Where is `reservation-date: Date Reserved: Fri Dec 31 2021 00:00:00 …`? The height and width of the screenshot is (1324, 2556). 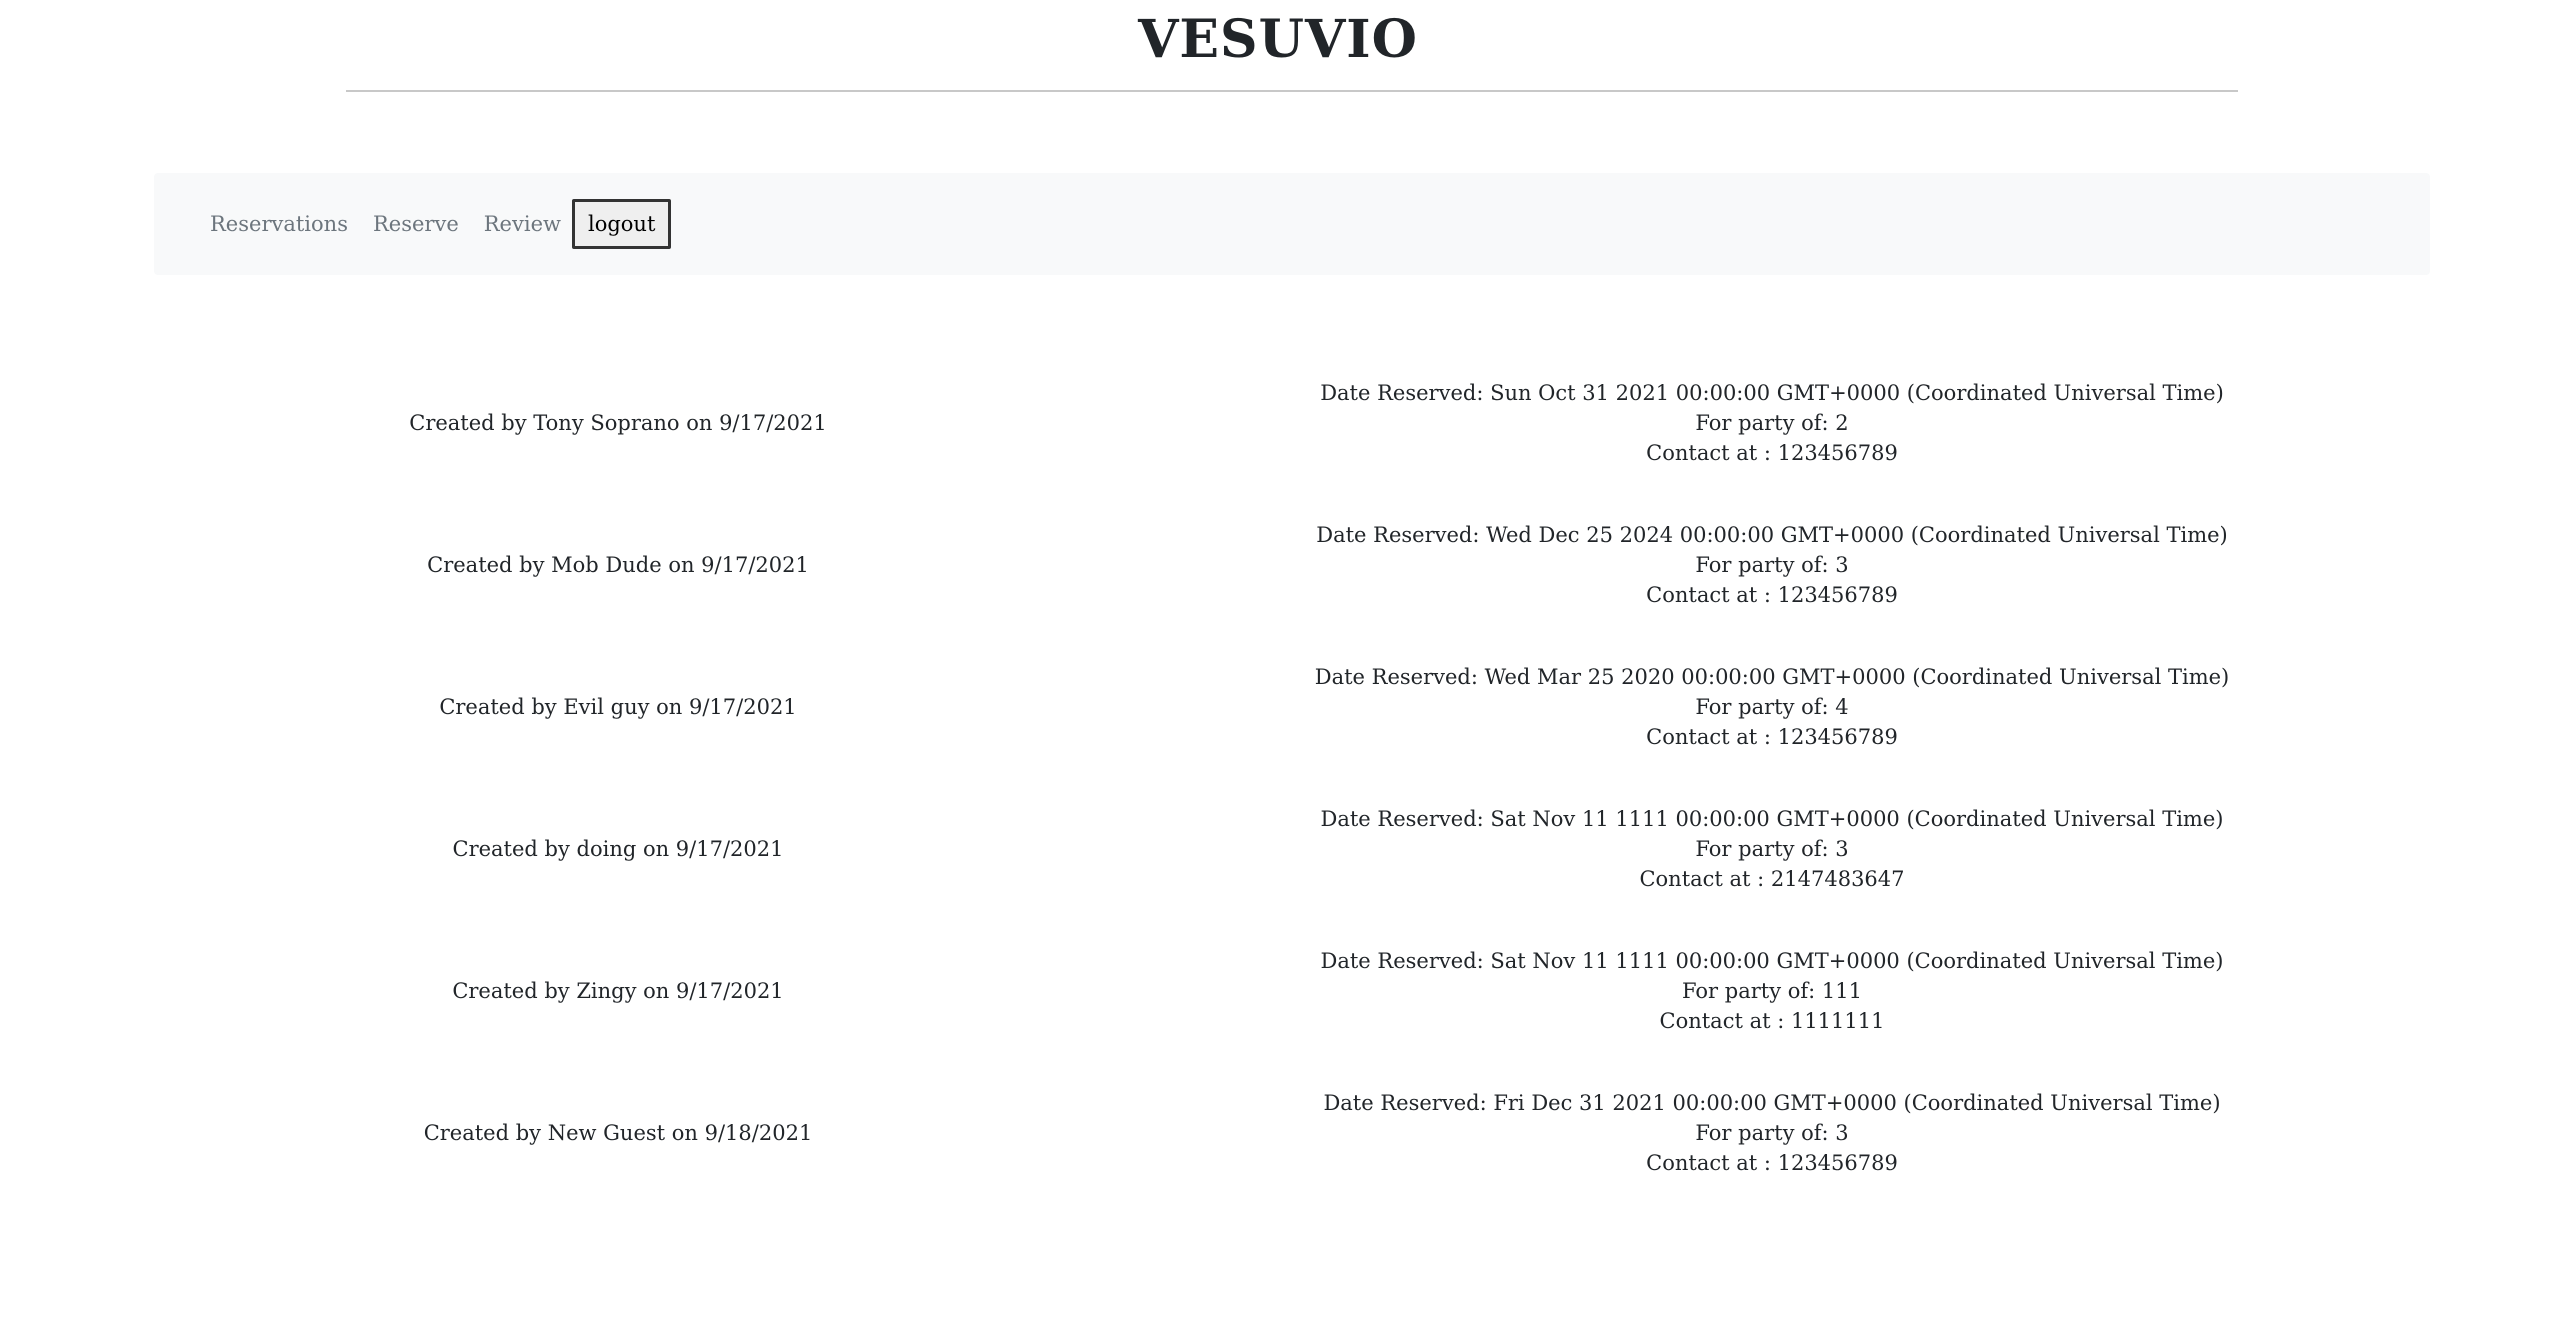
reservation-date: Date Reserved: Fri Dec 31 2021 00:00:00 … is located at coordinates (1772, 1103).